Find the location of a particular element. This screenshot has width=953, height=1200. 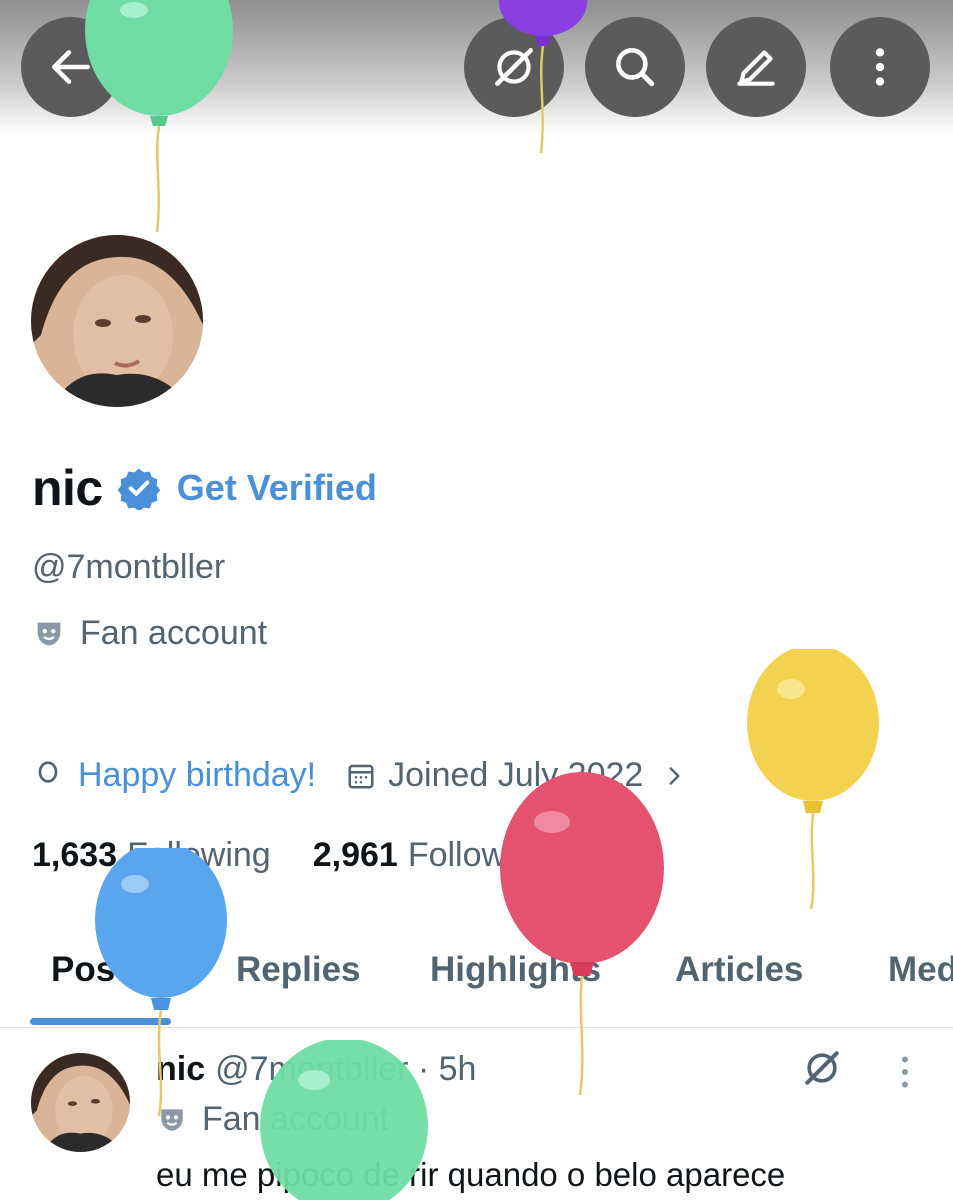

birthday-link: Happy birthday! is located at coordinates (197, 775).